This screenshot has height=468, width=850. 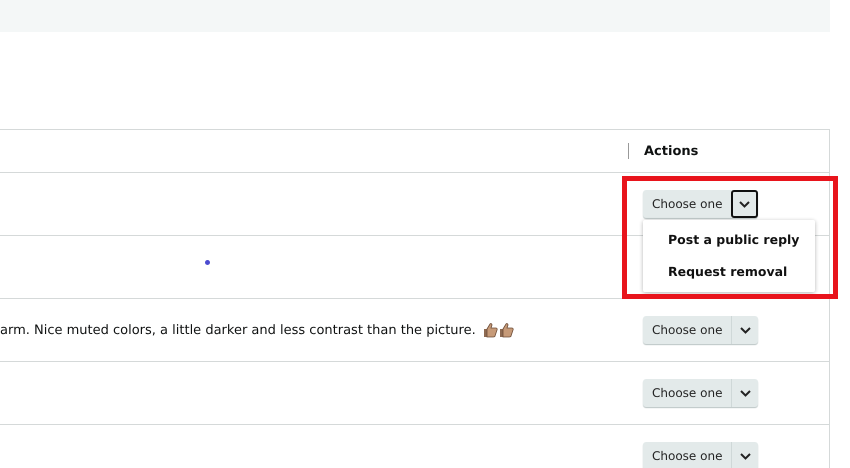 I want to click on dot-marker, so click(x=207, y=262).